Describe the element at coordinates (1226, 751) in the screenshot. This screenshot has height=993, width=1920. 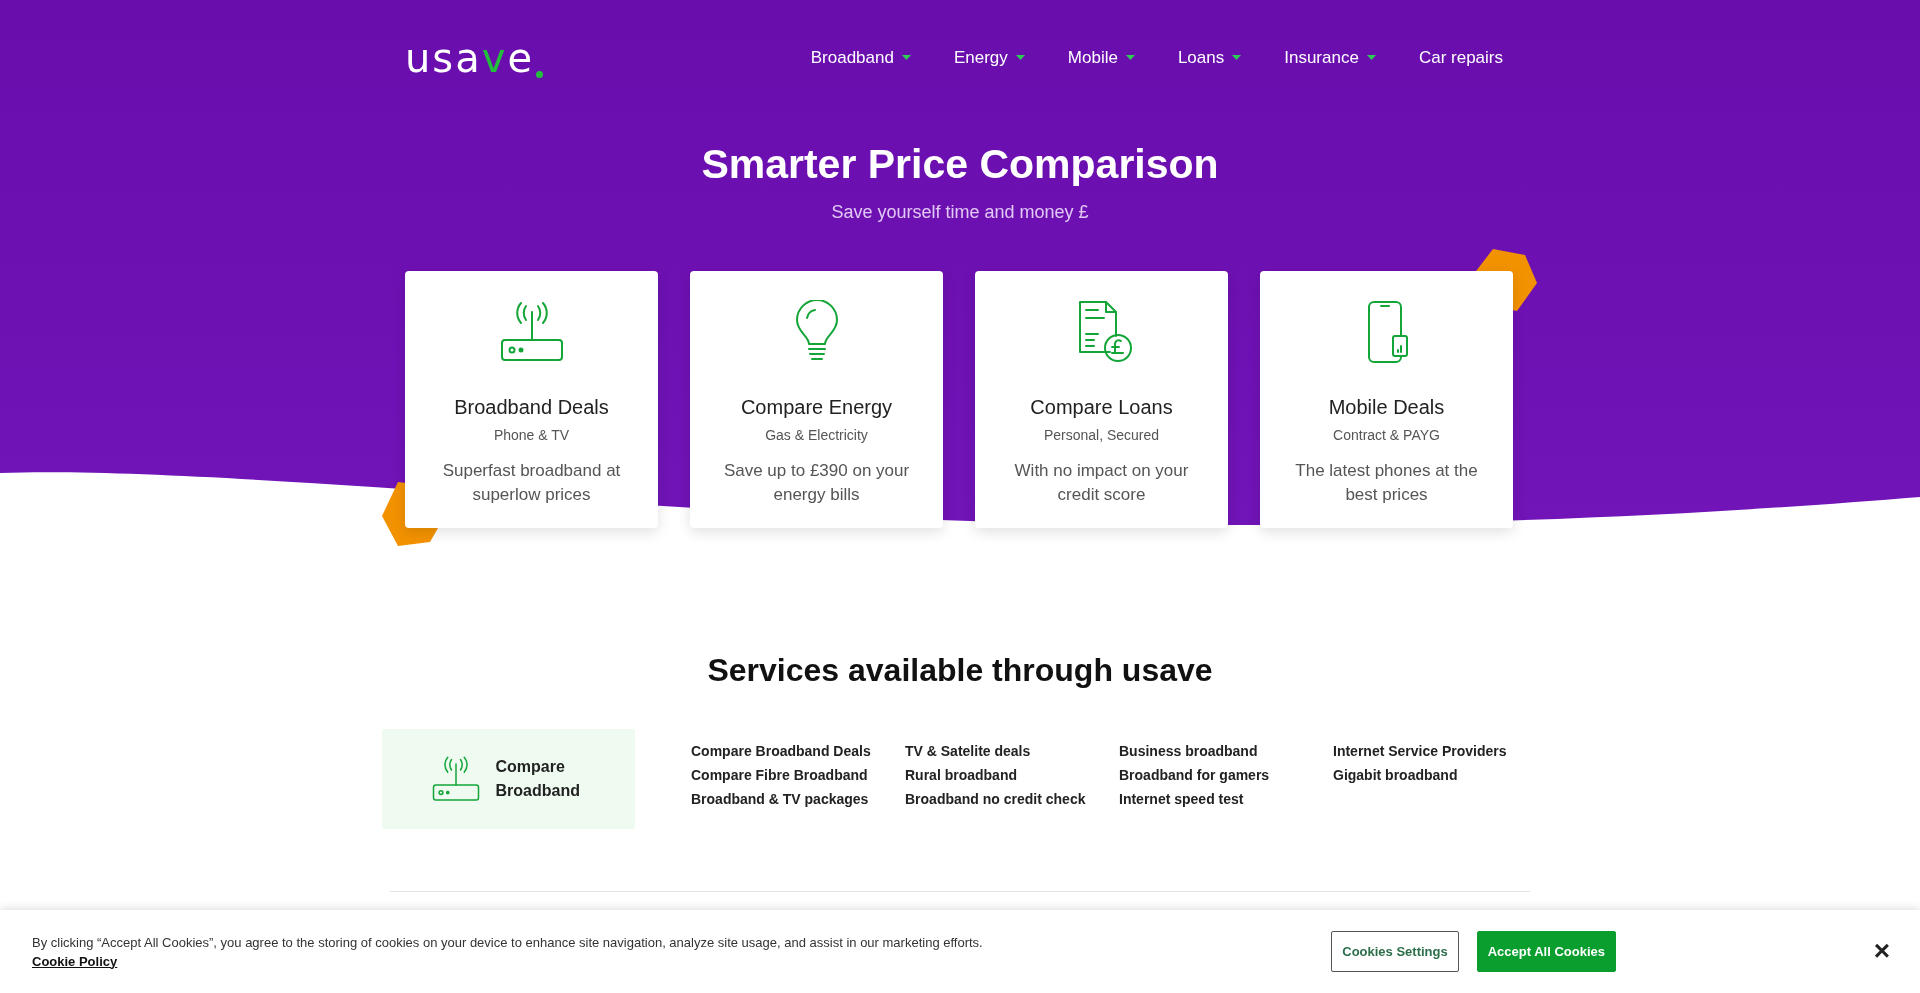
I see `service-link: Business broadband` at that location.